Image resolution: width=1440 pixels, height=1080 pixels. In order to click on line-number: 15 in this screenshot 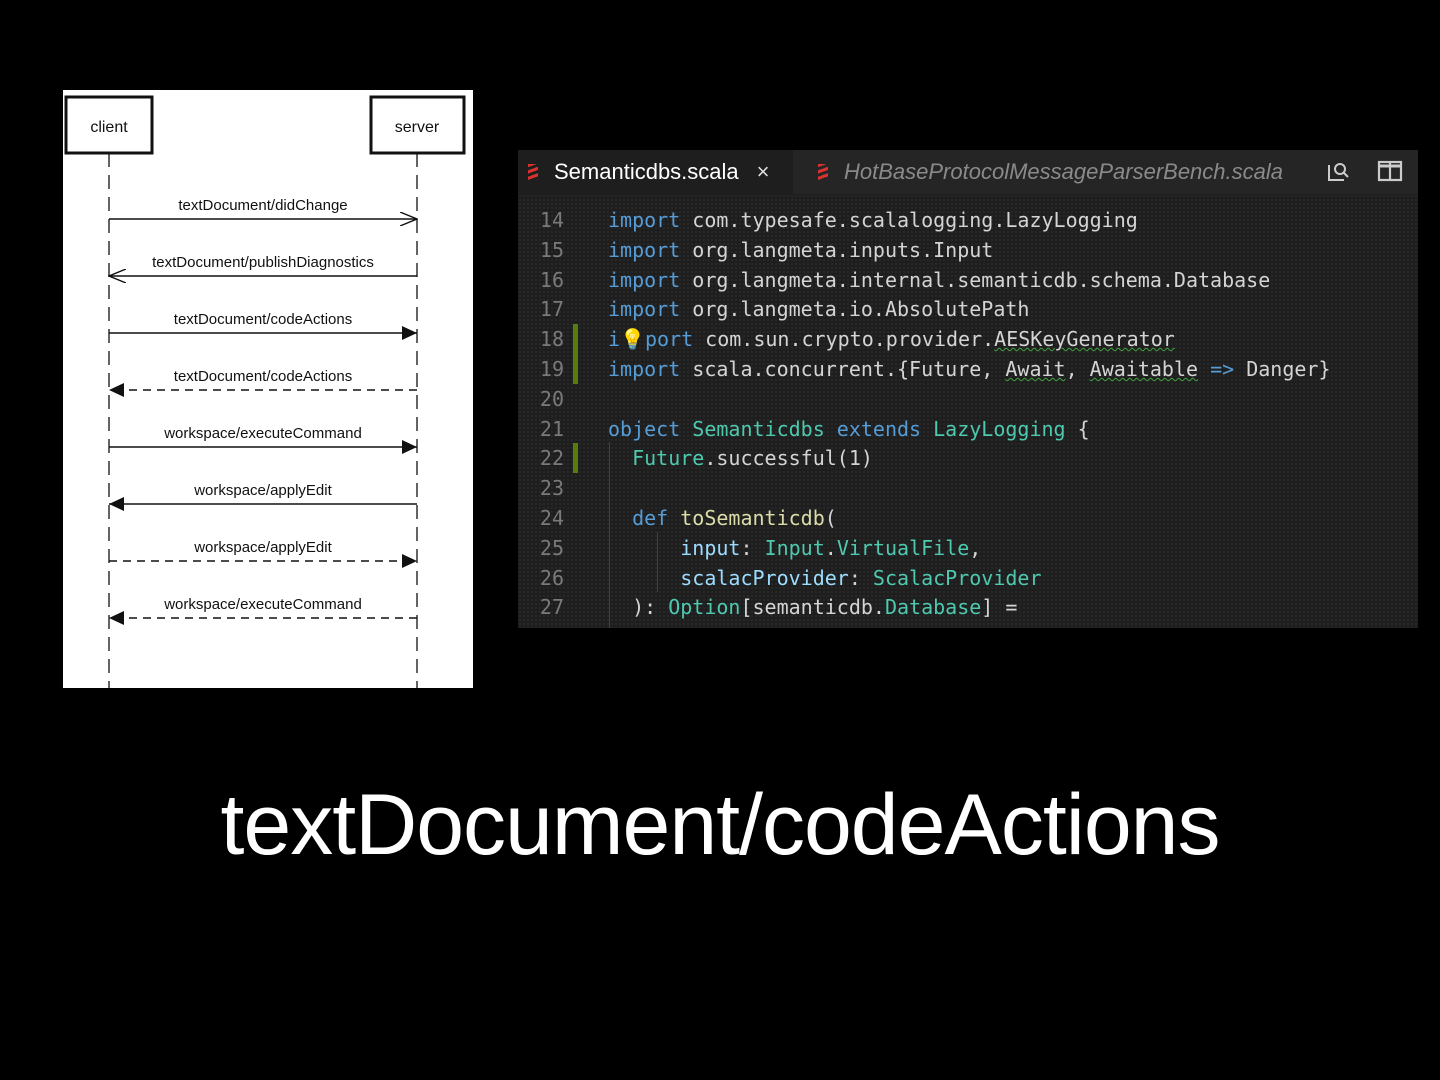, I will do `click(551, 249)`.